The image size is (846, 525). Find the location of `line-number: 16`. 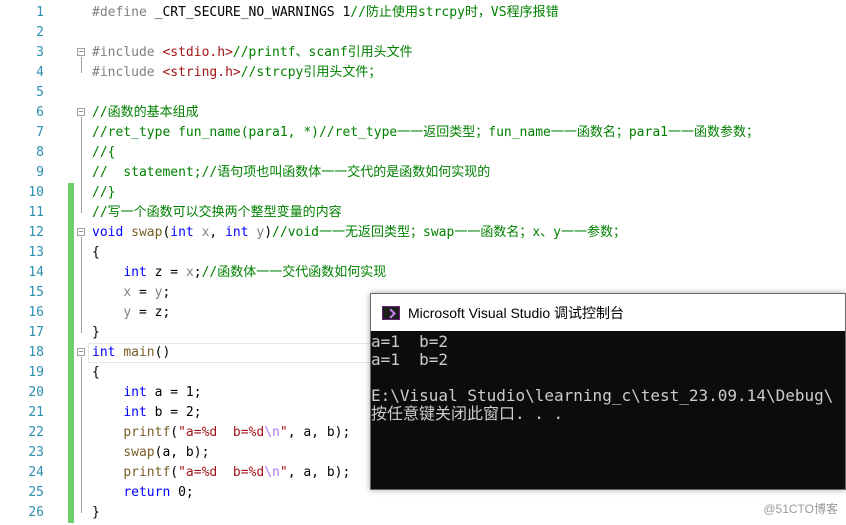

line-number: 16 is located at coordinates (36, 312).